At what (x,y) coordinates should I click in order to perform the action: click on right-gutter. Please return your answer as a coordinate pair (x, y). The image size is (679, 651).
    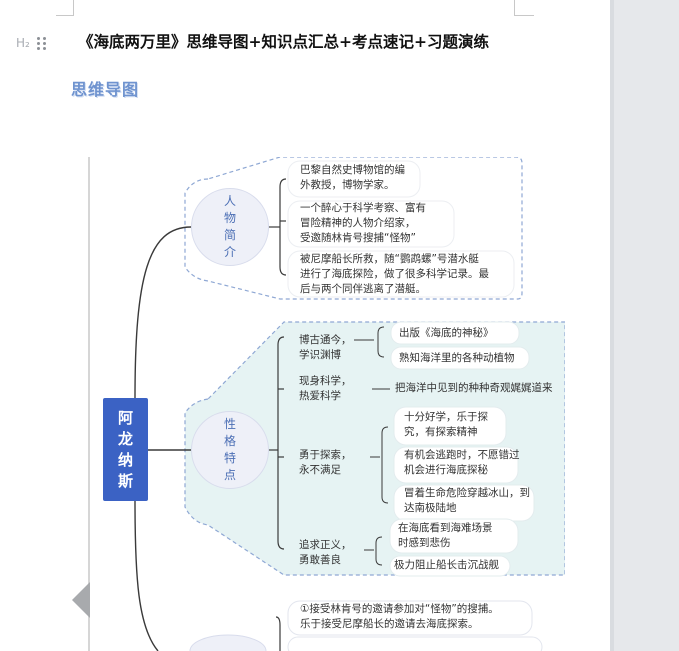
    Looking at the image, I should click on (644, 325).